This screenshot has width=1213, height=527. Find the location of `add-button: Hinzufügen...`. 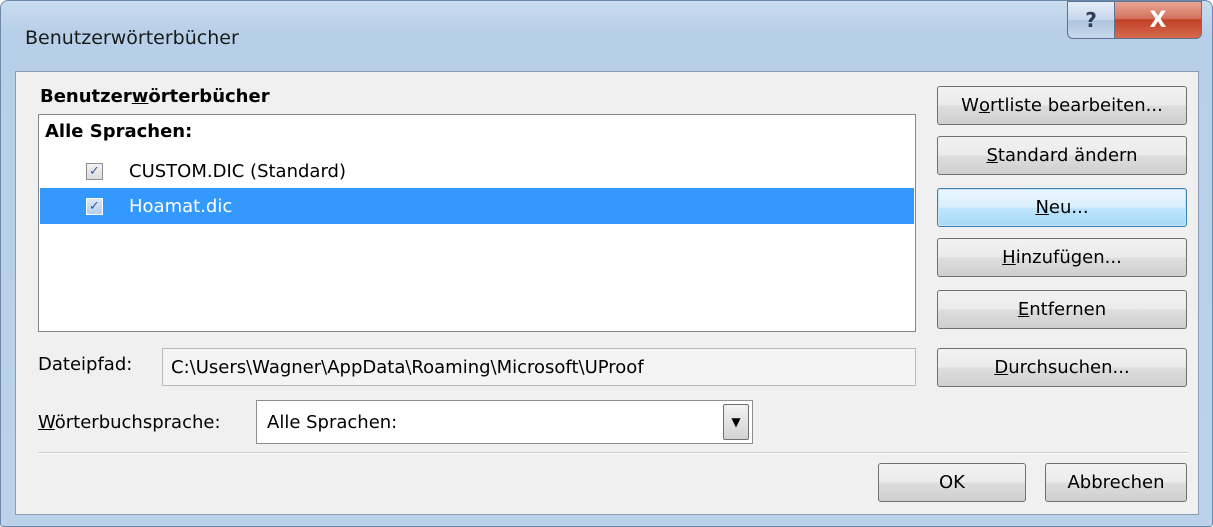

add-button: Hinzufügen... is located at coordinates (1062, 257).